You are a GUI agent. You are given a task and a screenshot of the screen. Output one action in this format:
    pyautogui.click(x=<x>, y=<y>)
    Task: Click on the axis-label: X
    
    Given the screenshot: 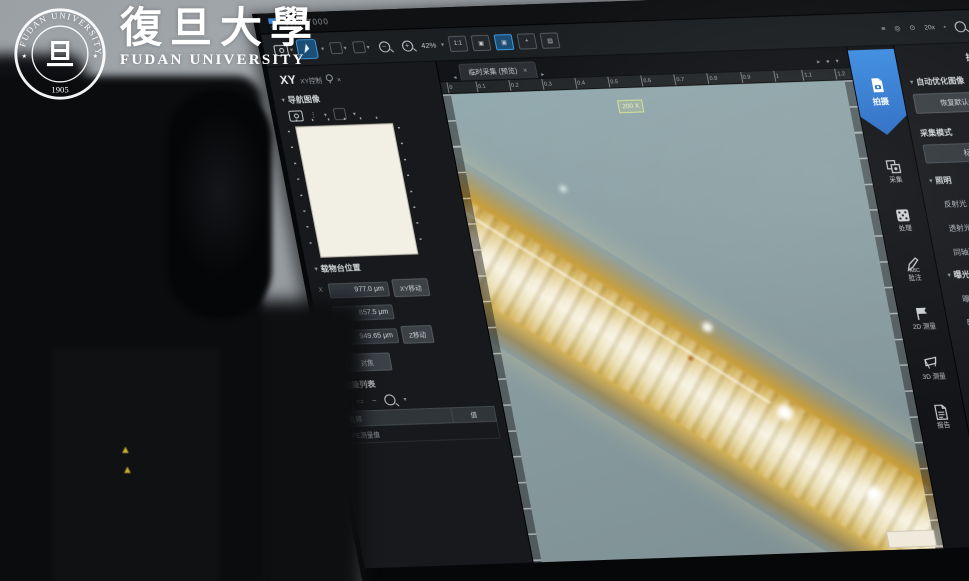 What is the action you would take?
    pyautogui.click(x=321, y=290)
    